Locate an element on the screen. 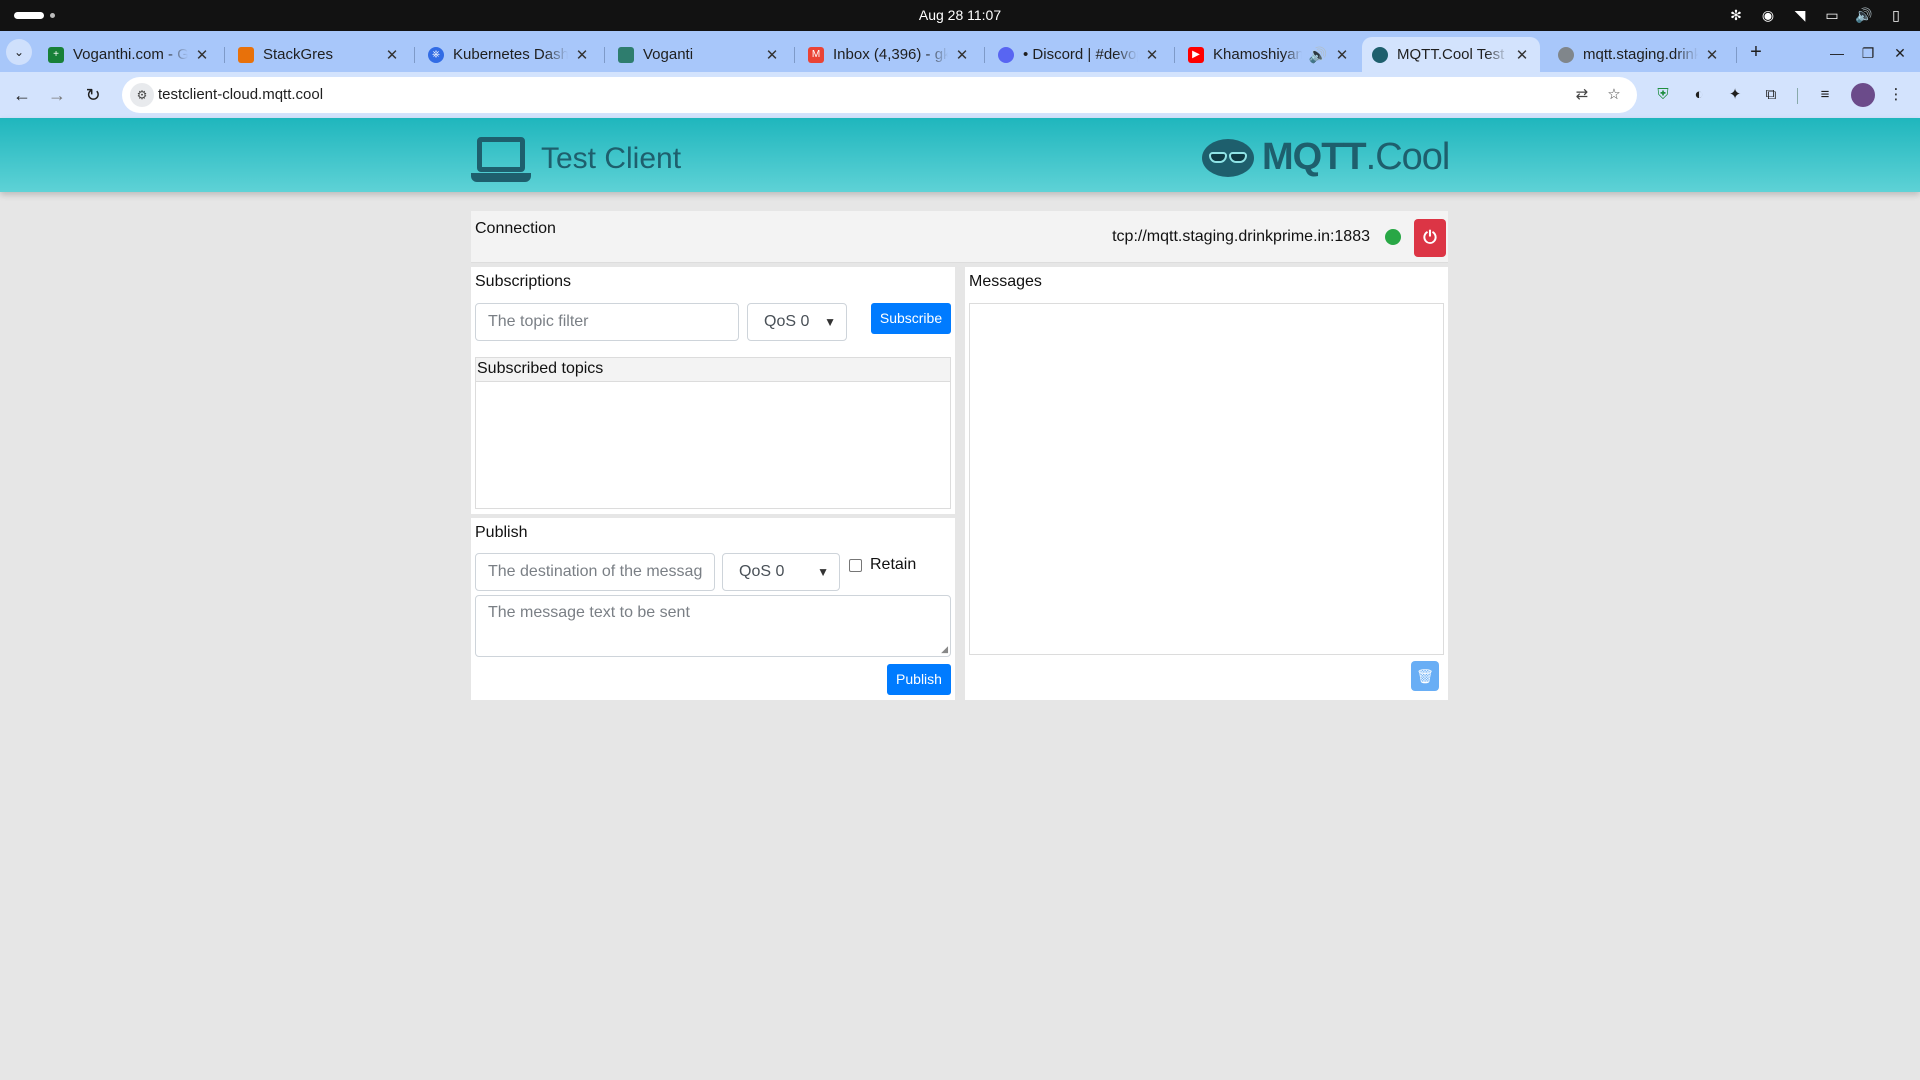 This screenshot has height=1080, width=1920. retain-option: Retain is located at coordinates (882, 565).